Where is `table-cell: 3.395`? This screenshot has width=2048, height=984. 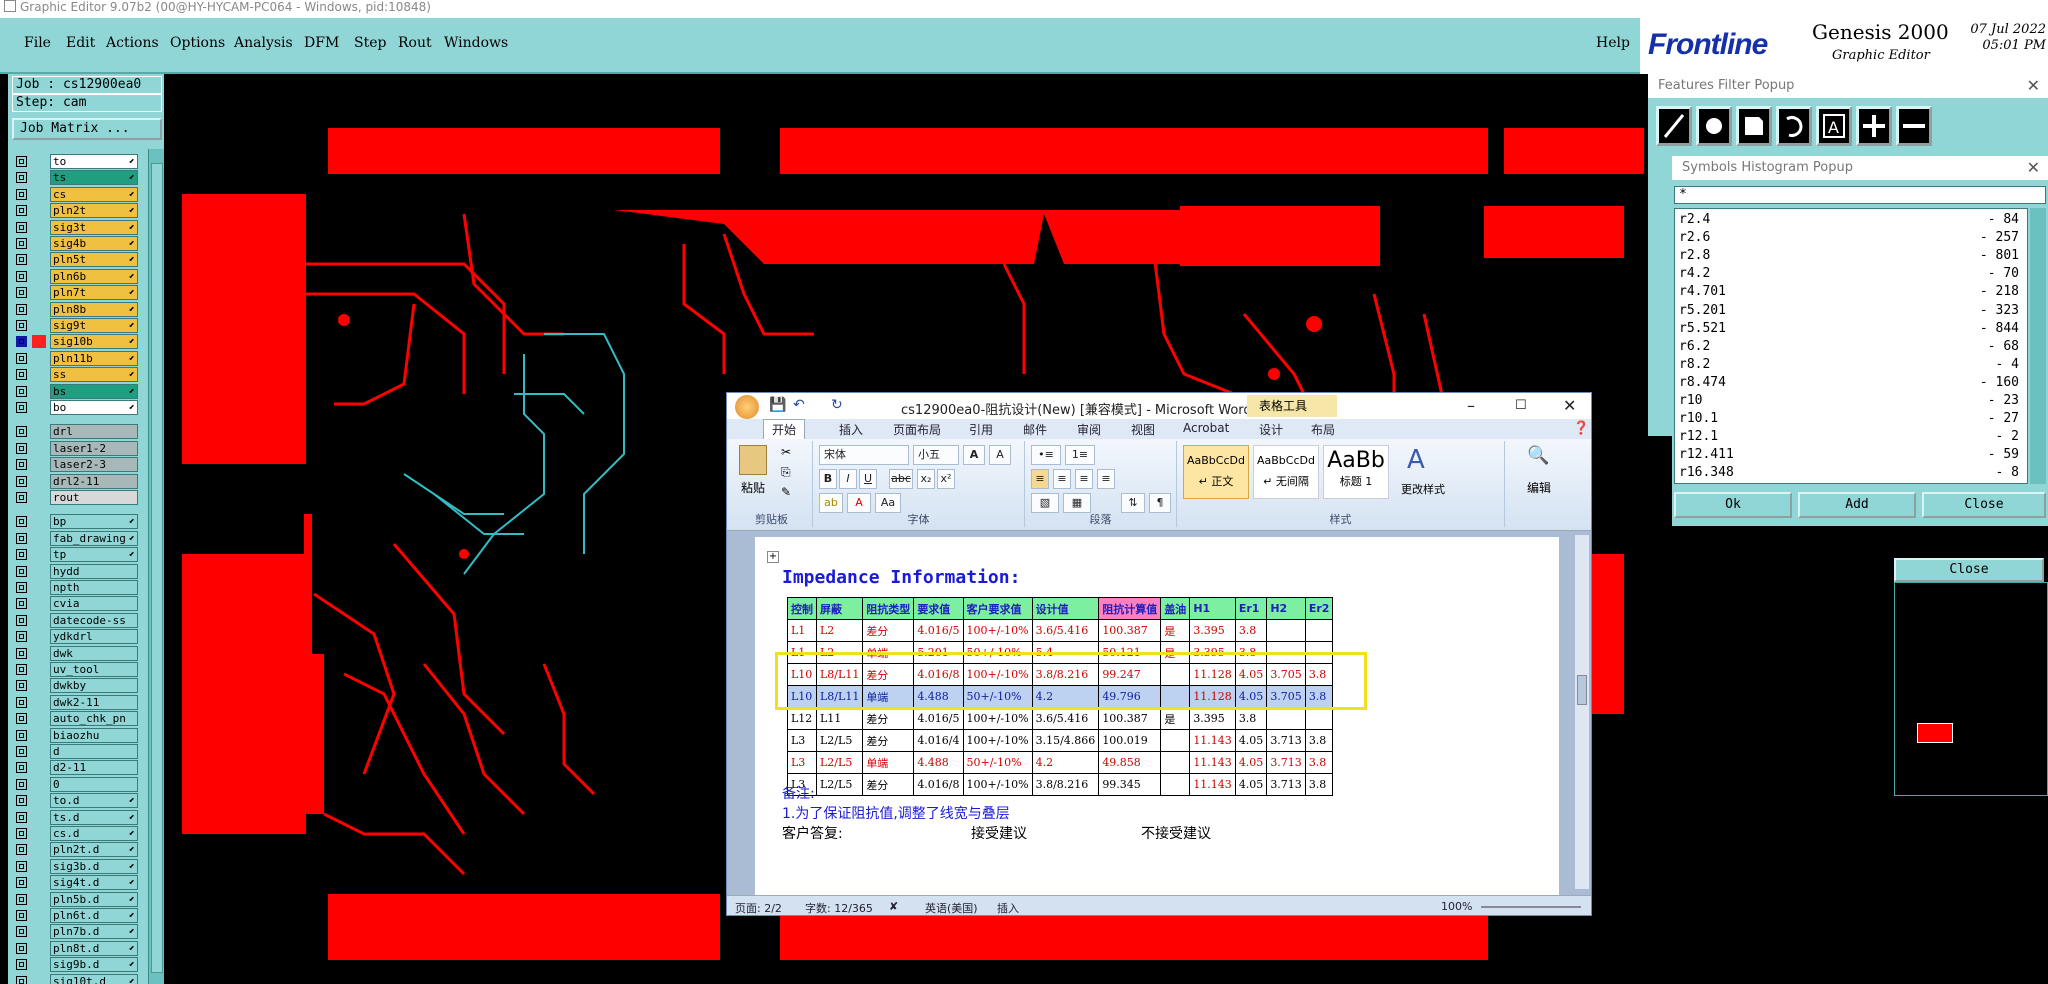
table-cell: 3.395 is located at coordinates (1212, 630).